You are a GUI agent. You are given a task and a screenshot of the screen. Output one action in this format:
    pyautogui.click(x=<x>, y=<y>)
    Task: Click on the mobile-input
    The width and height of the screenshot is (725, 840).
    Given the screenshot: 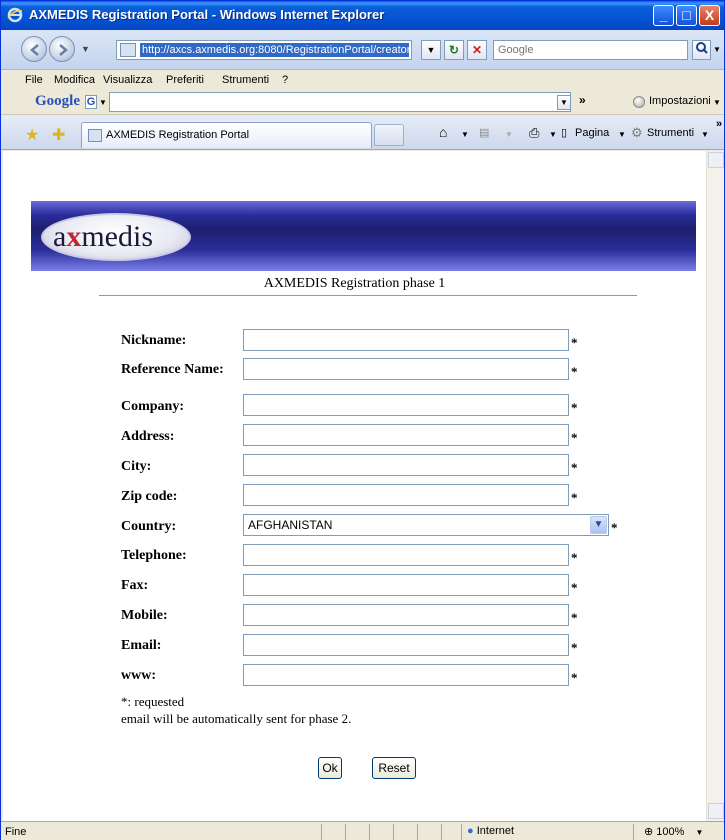 What is the action you would take?
    pyautogui.click(x=406, y=615)
    